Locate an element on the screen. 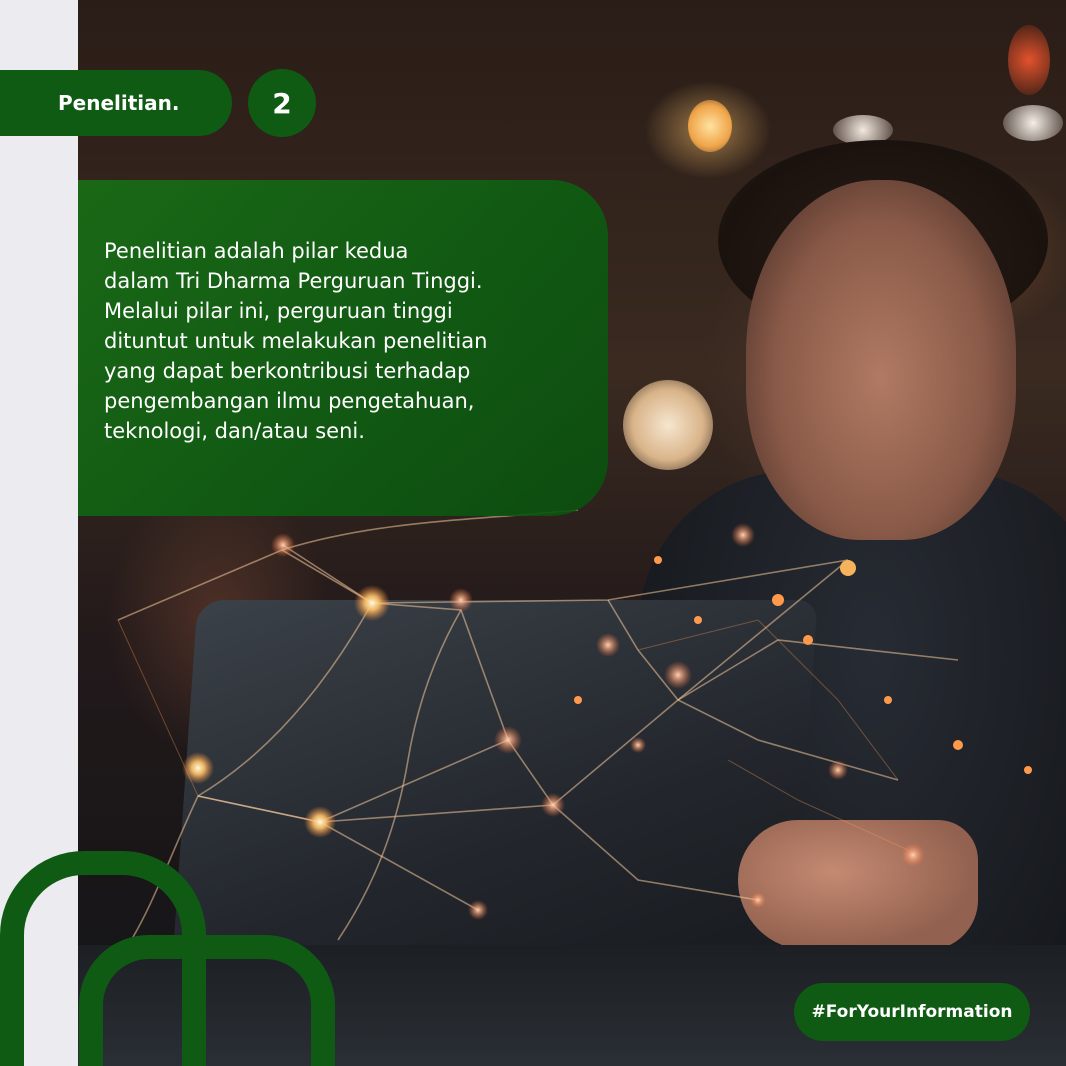  section-tab: Penelitian. is located at coordinates (116, 103).